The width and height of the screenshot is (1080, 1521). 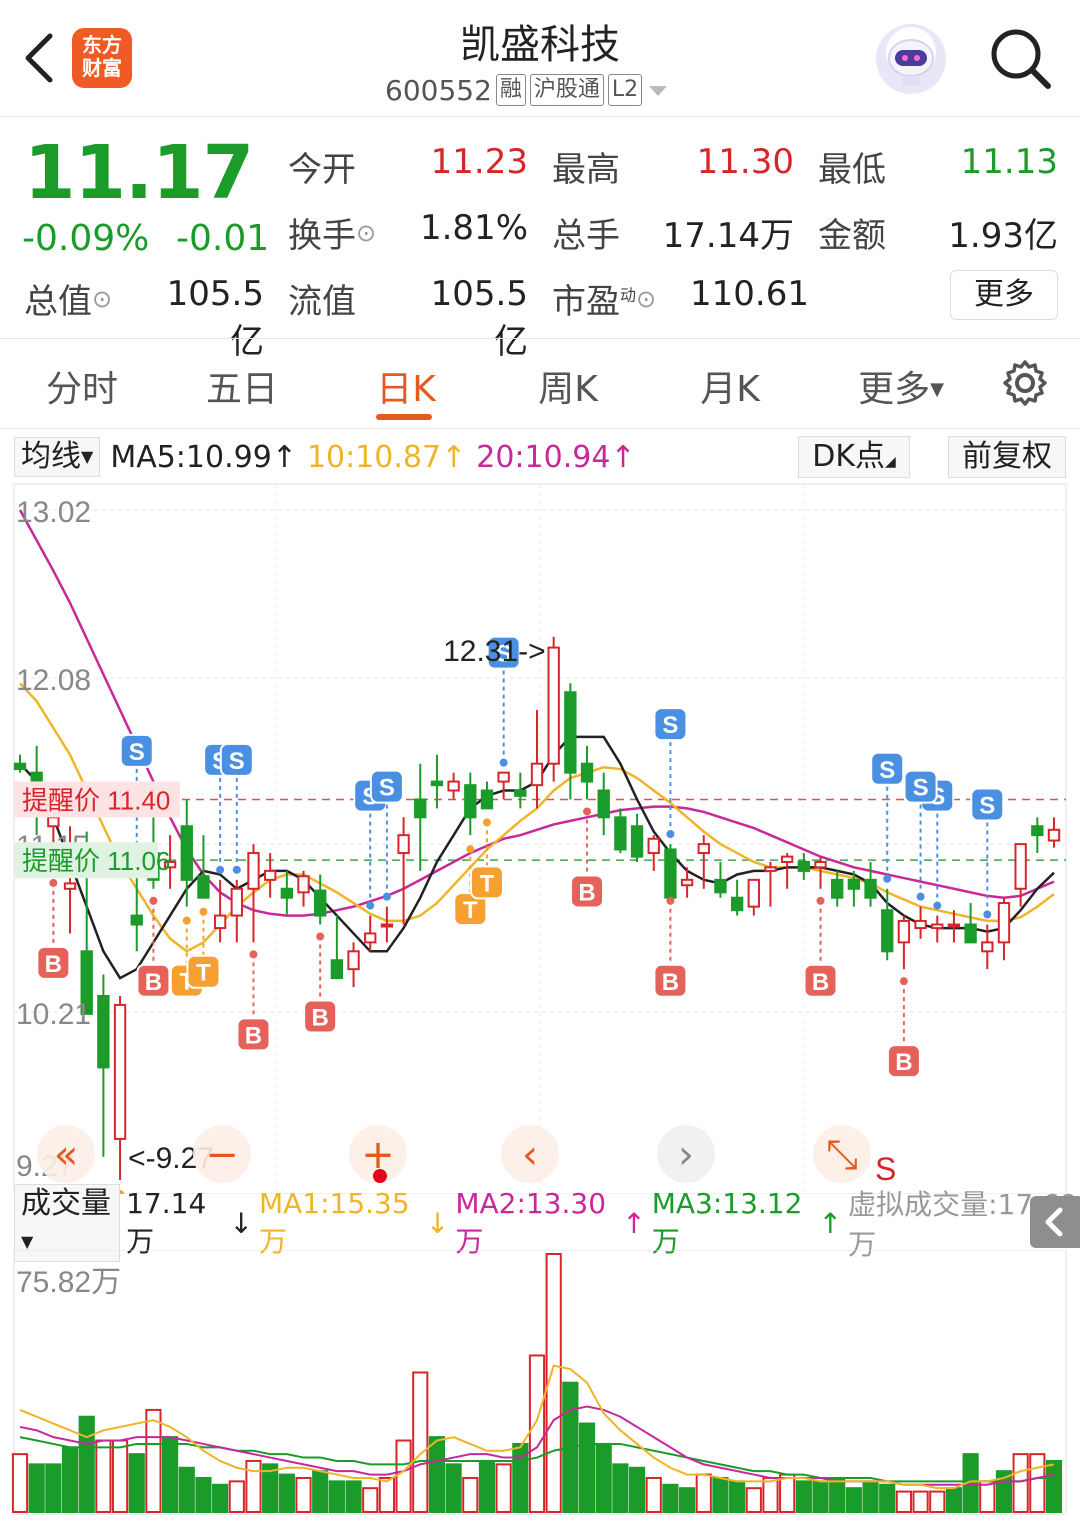 What do you see at coordinates (242, 386) in the screenshot?
I see `tab-five-day: 五日` at bounding box center [242, 386].